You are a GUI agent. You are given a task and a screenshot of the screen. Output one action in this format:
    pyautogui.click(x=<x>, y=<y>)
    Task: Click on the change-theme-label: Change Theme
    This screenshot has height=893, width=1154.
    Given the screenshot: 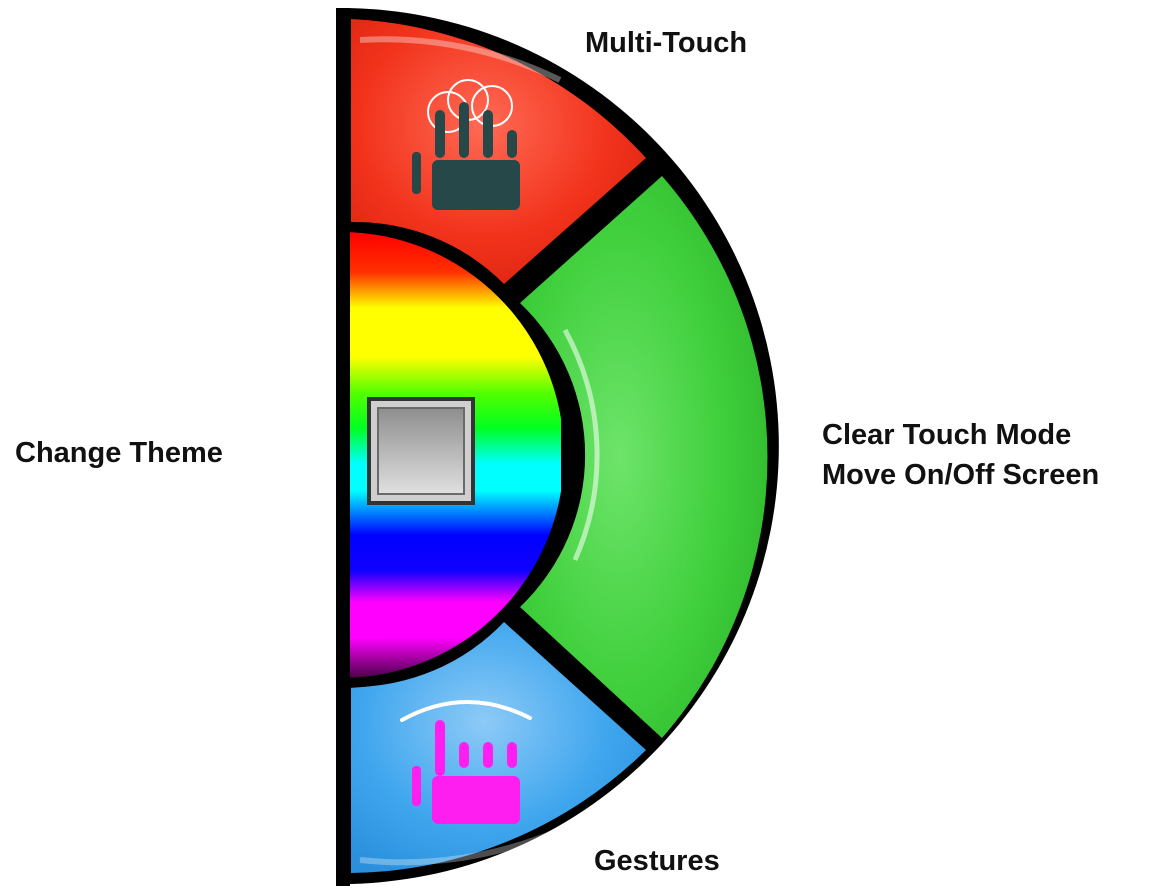 What is the action you would take?
    pyautogui.click(x=119, y=453)
    